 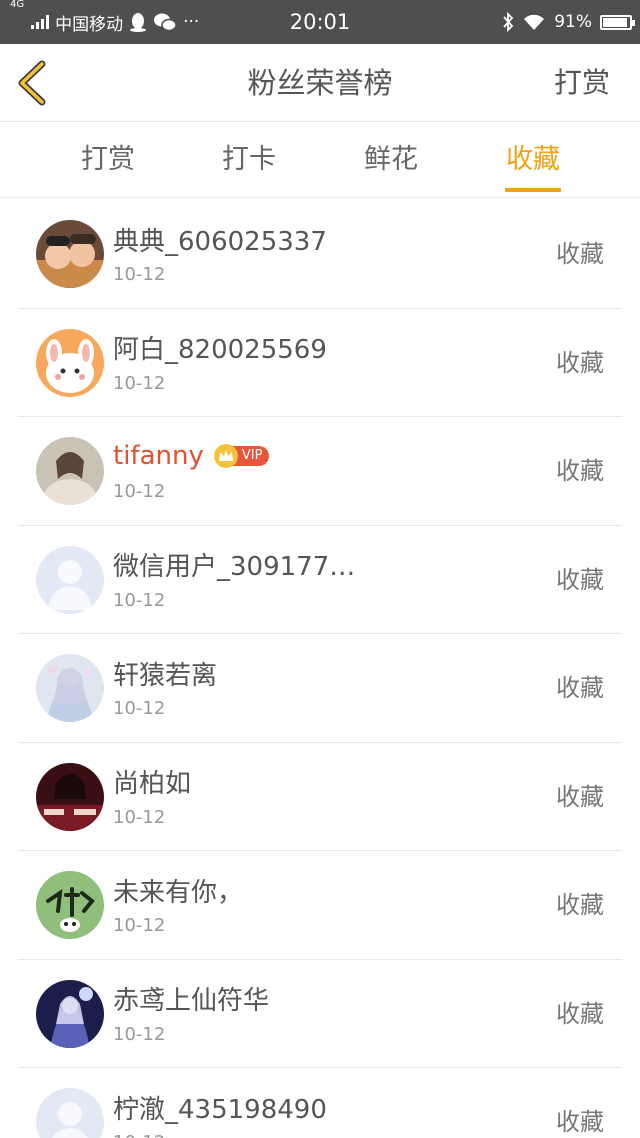 I want to click on tab-bar: 打赏 打卡 鲜花 收藏, so click(x=320, y=160).